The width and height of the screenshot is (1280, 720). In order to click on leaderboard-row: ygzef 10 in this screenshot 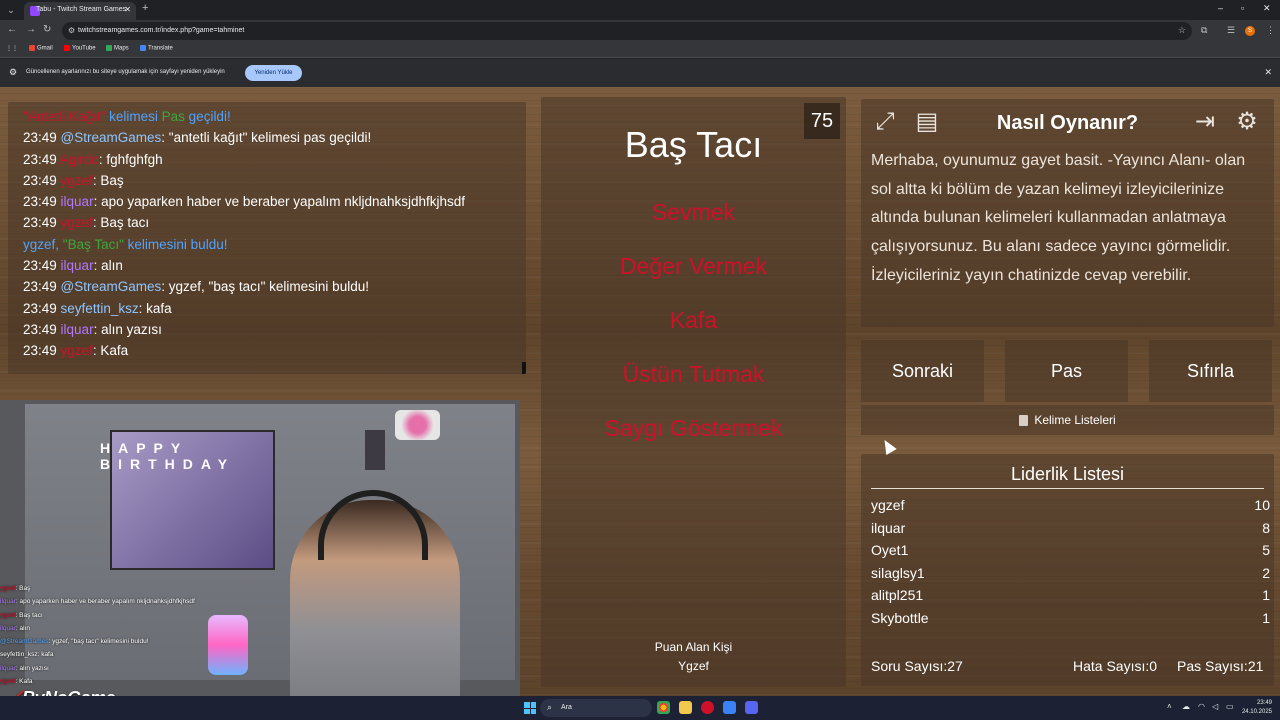, I will do `click(1070, 508)`.